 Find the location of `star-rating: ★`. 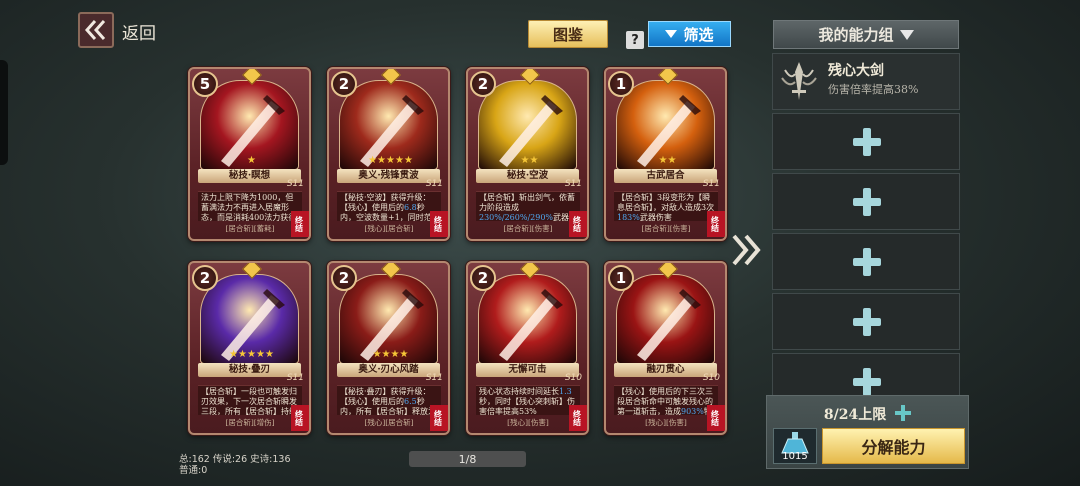

star-rating: ★ is located at coordinates (249, 160).